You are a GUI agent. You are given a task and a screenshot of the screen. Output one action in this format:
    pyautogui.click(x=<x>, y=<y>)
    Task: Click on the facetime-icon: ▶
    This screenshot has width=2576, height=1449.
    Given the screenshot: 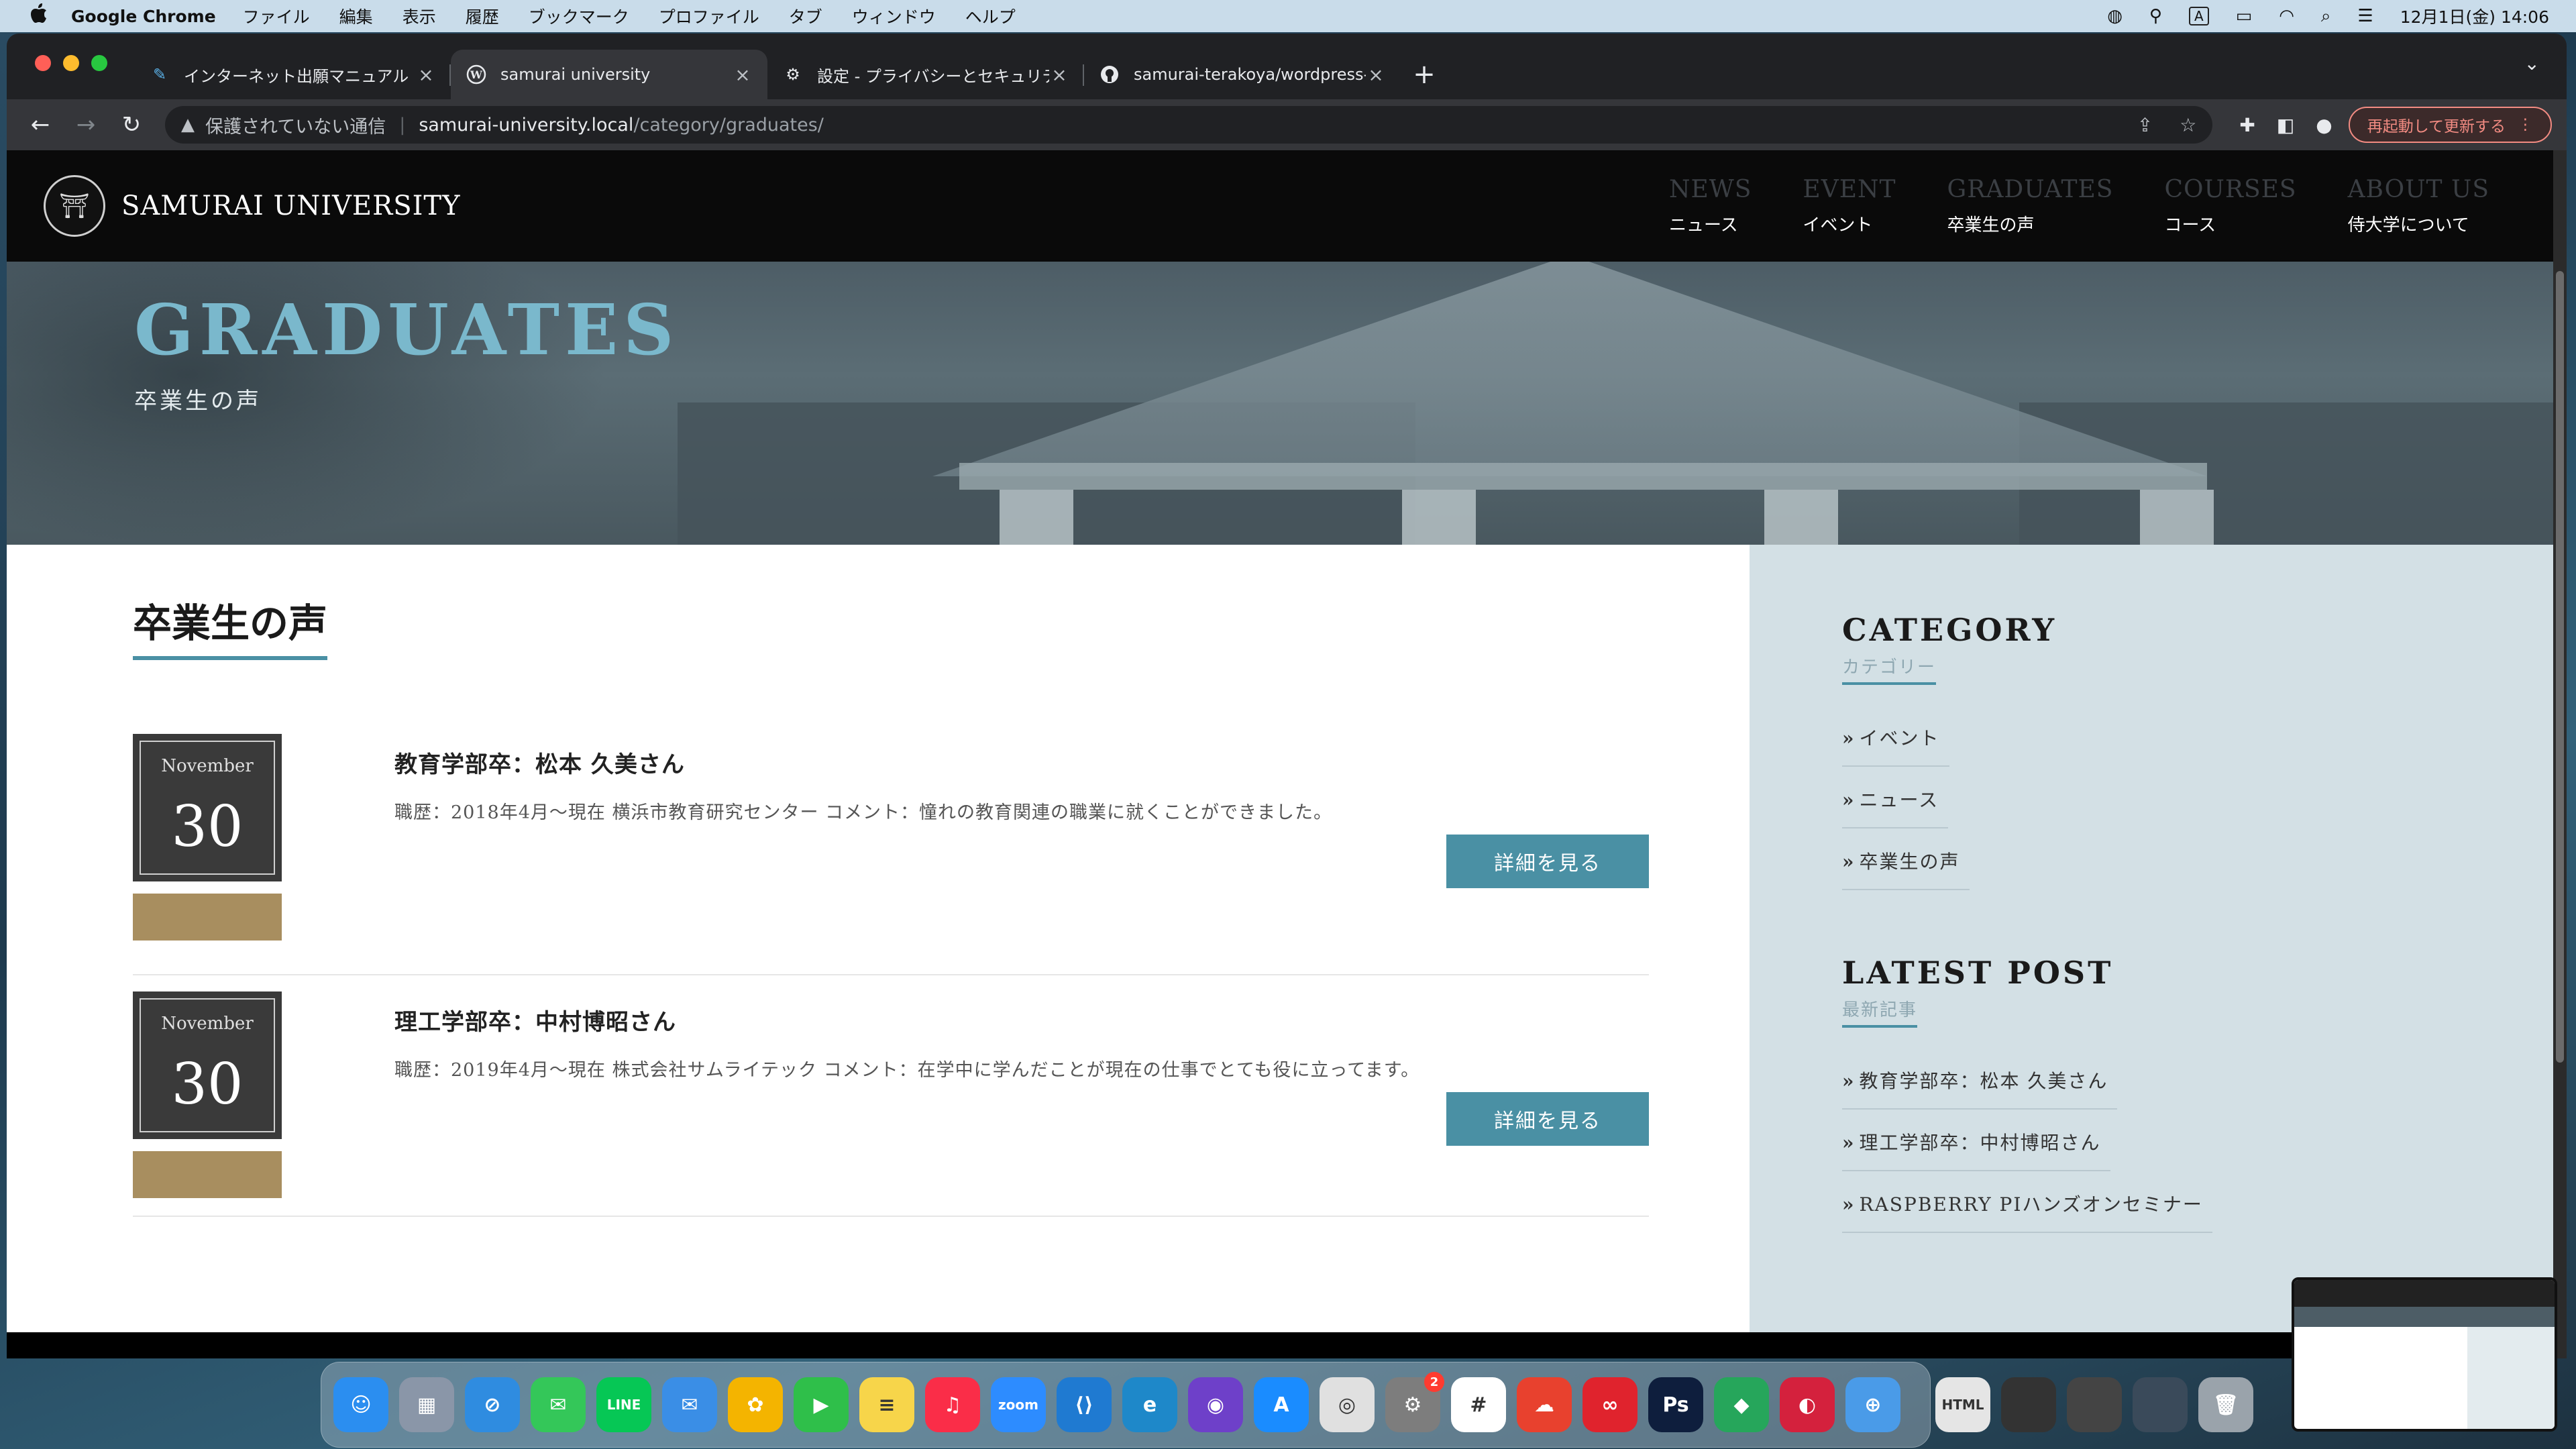 What is the action you would take?
    pyautogui.click(x=821, y=1404)
    